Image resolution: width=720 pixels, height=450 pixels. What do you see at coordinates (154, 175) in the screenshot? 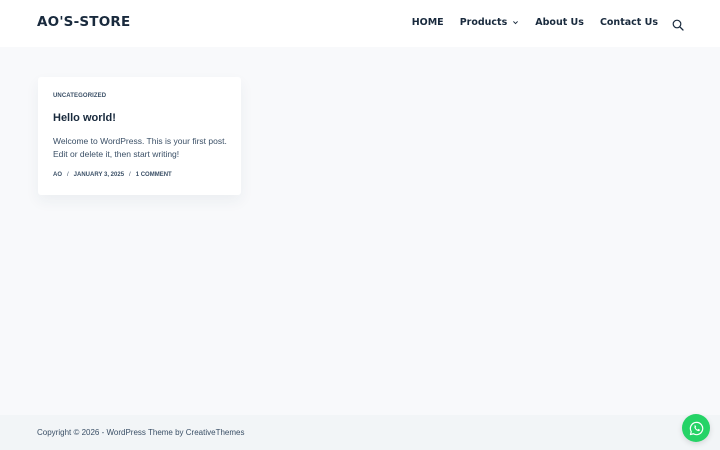
I see `post-comments-link: 1 COMMENT` at bounding box center [154, 175].